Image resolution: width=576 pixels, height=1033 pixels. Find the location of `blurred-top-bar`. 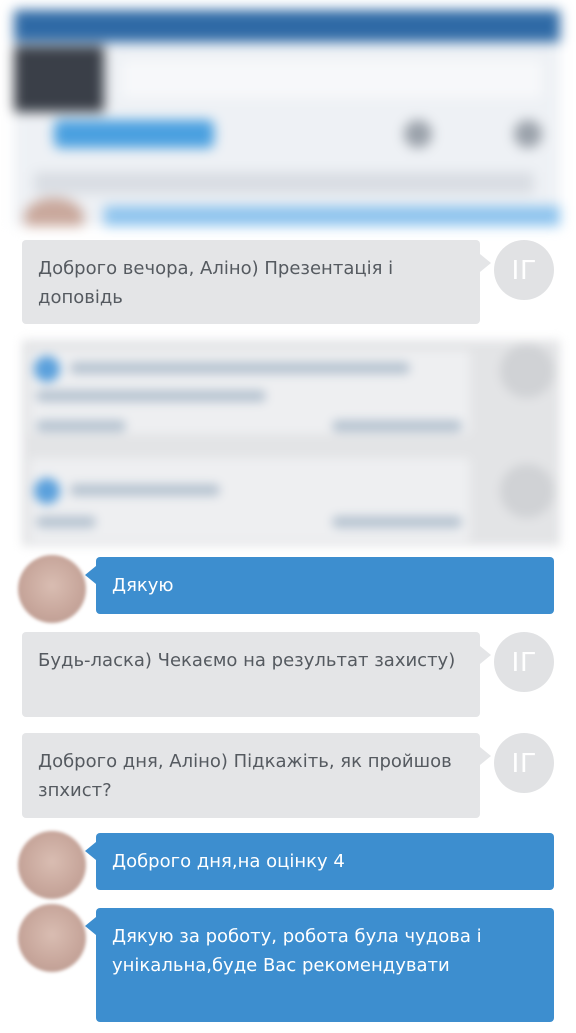

blurred-top-bar is located at coordinates (287, 26).